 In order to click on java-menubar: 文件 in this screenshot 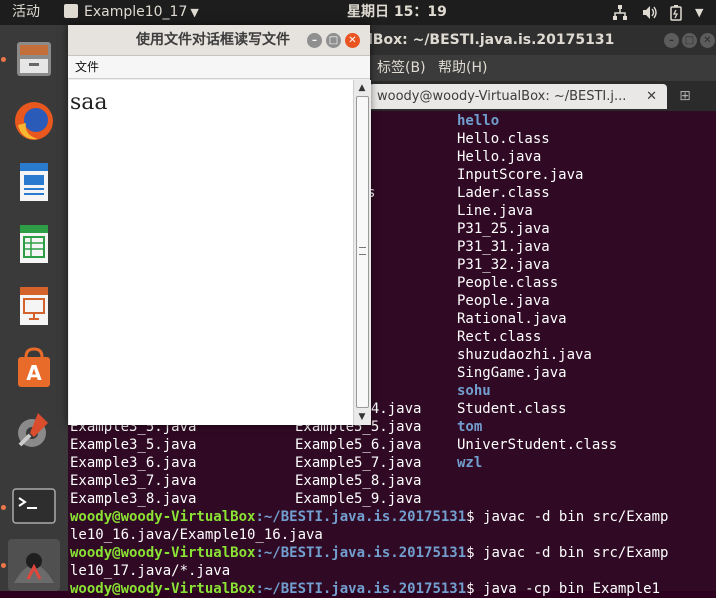, I will do `click(219, 67)`.